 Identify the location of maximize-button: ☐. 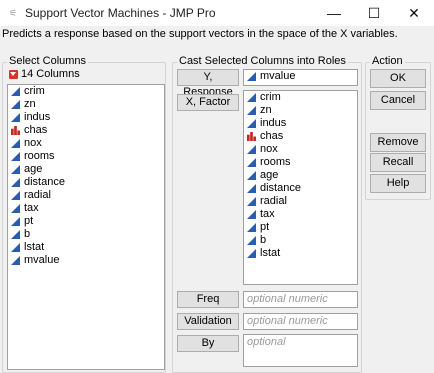
(374, 13).